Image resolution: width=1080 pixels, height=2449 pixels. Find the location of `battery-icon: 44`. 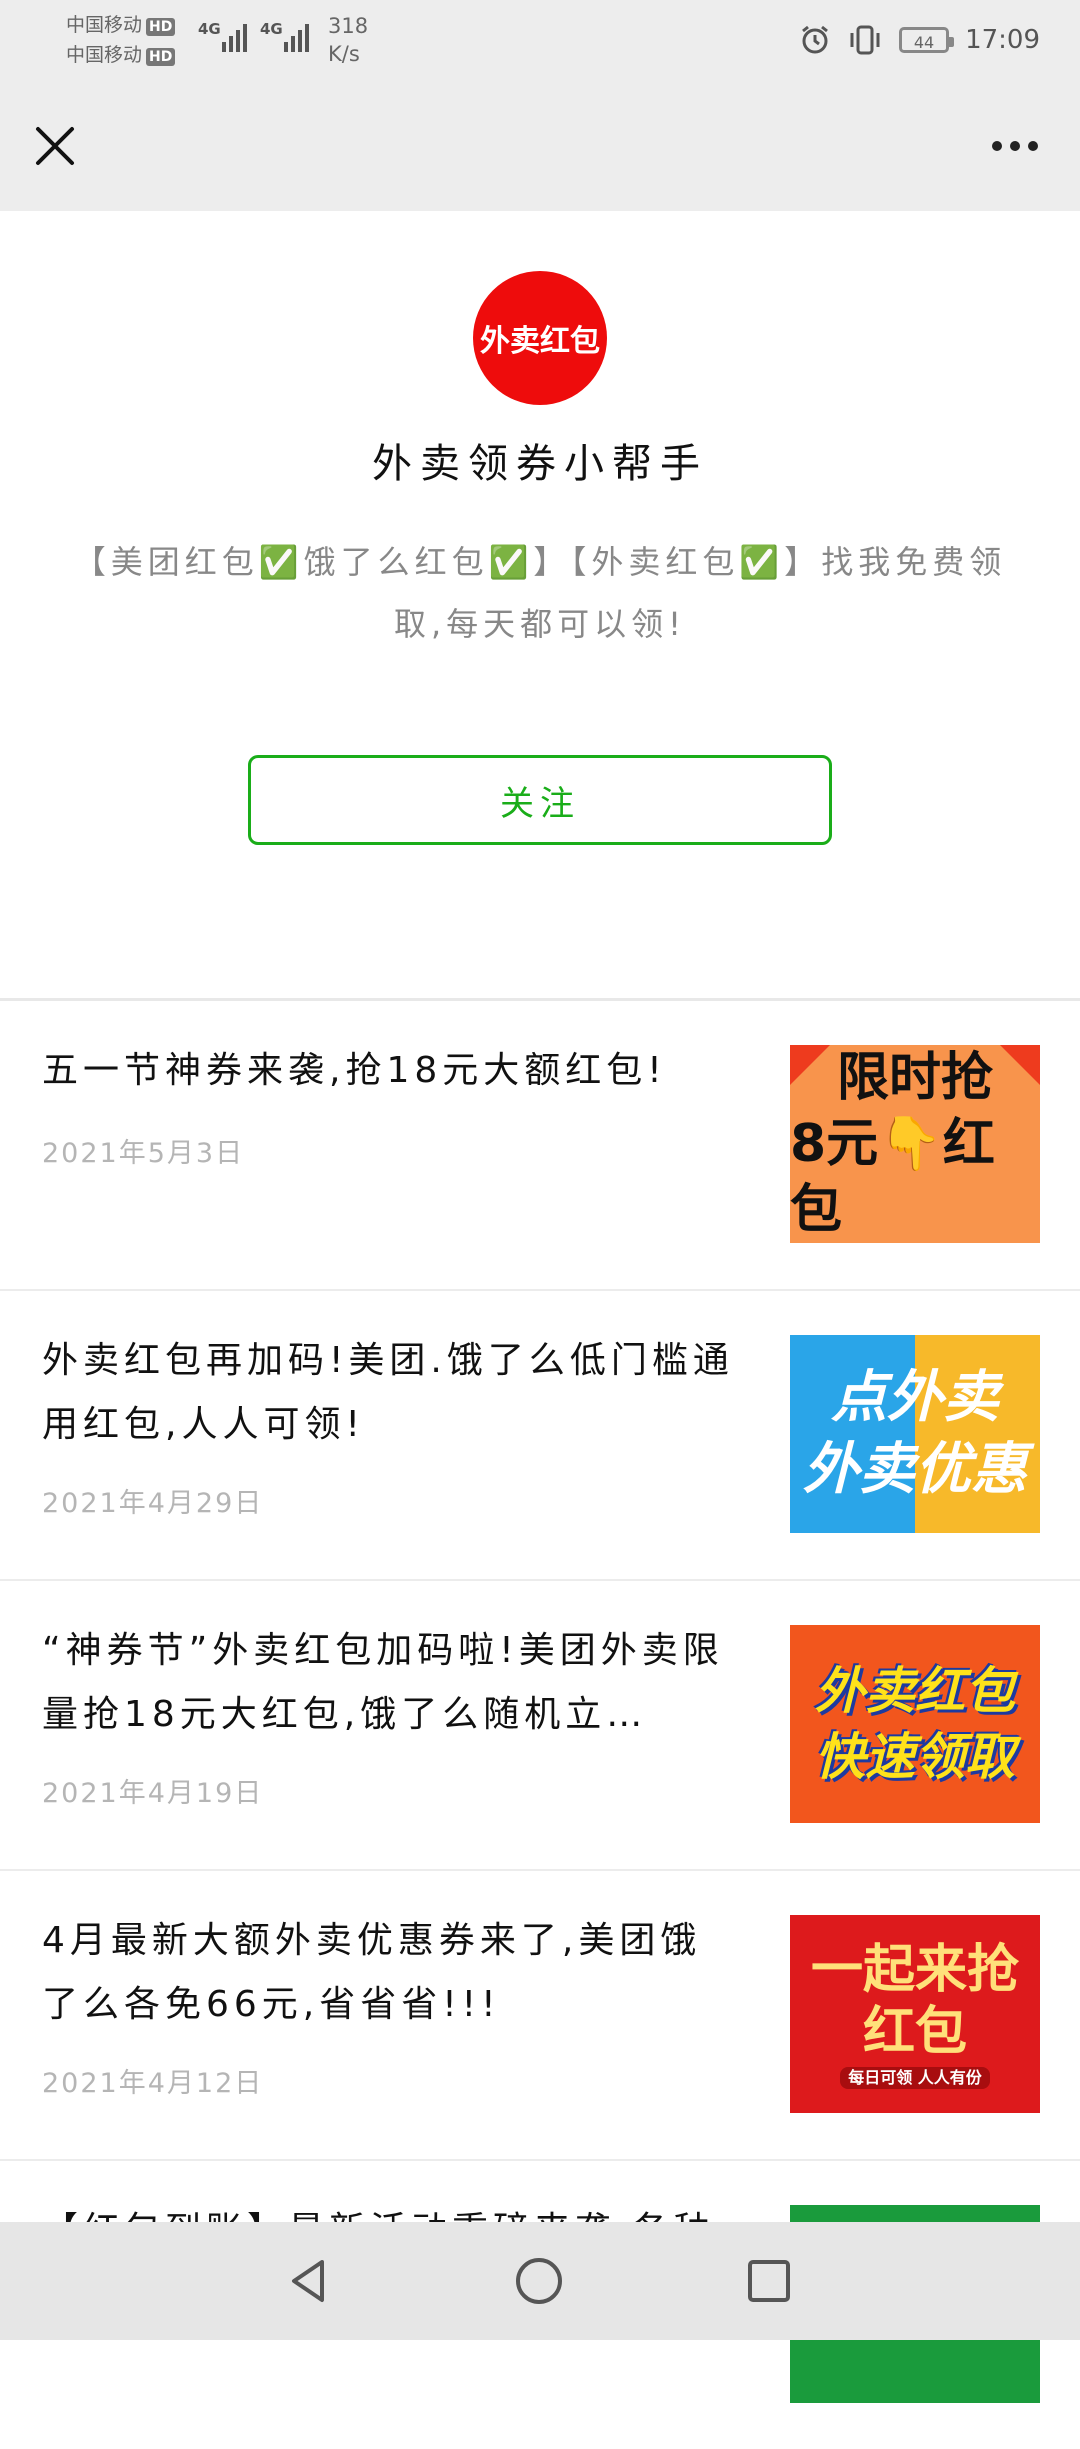

battery-icon: 44 is located at coordinates (927, 40).